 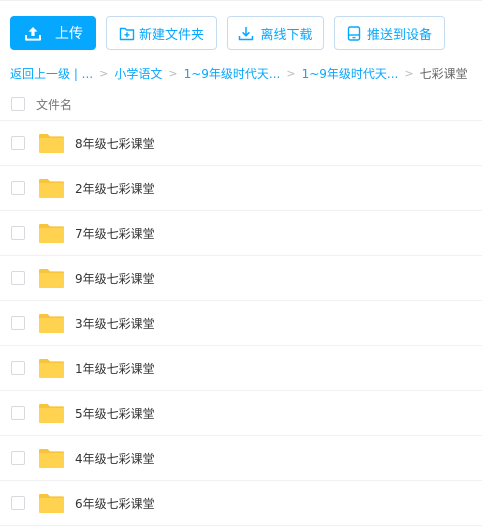 I want to click on file-row: 8年级七彩课堂, so click(x=241, y=143).